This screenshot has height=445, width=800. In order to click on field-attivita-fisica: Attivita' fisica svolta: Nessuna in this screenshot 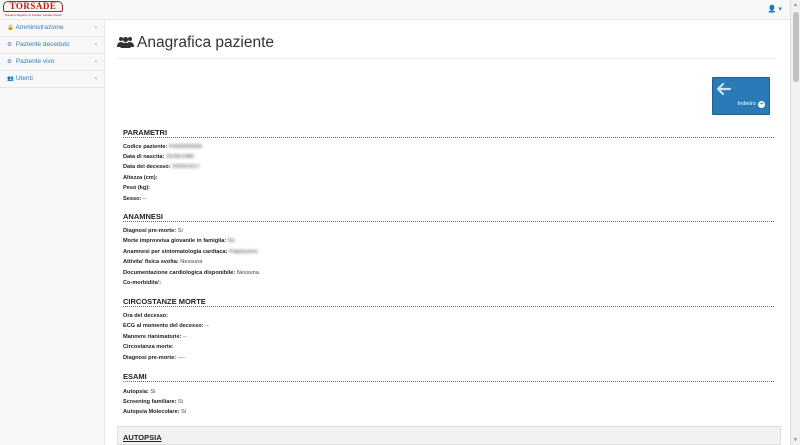, I will do `click(162, 262)`.